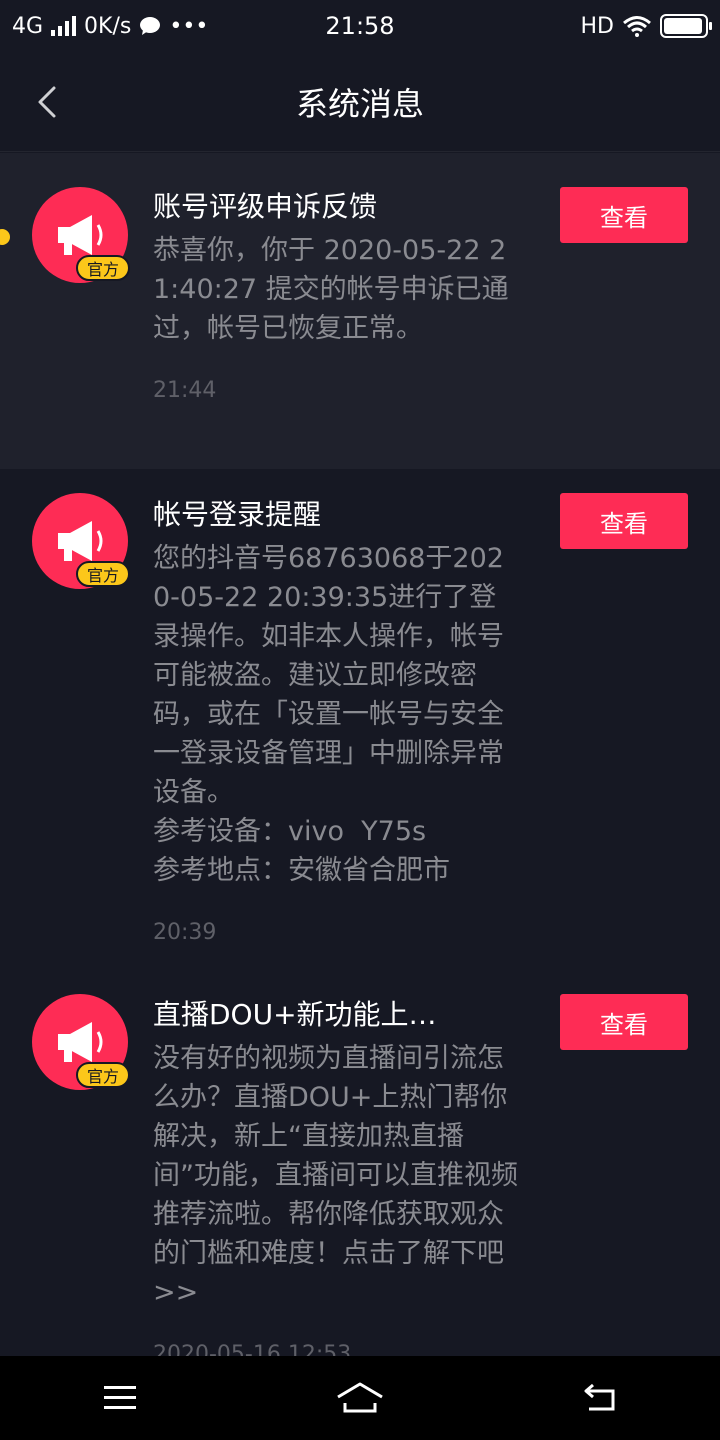  Describe the element at coordinates (5, 237) in the screenshot. I see `unread-dot` at that location.